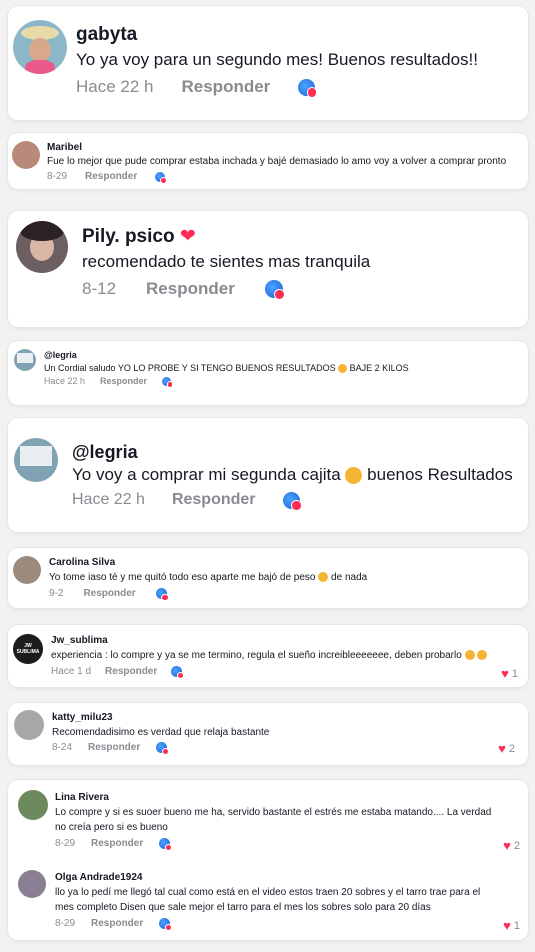 The height and width of the screenshot is (952, 535). Describe the element at coordinates (379, 368) in the screenshot. I see `comment-text-part: BAJE 2 KILOS` at that location.